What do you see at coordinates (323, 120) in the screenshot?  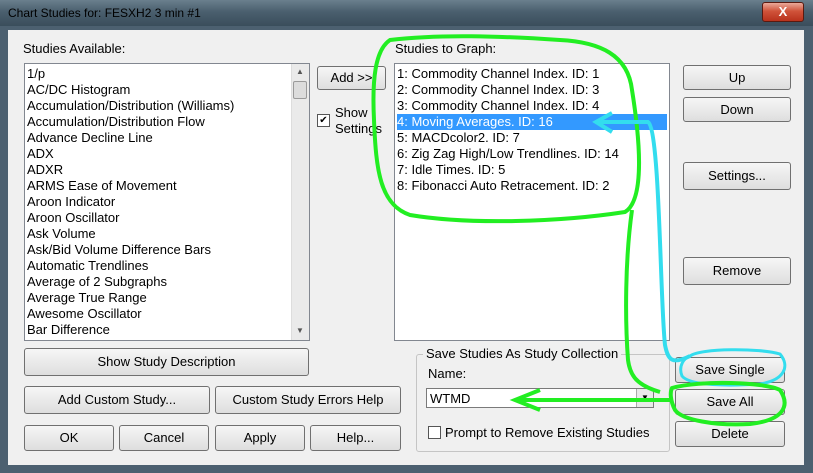 I see `show-settings-checkbox: ✔` at bounding box center [323, 120].